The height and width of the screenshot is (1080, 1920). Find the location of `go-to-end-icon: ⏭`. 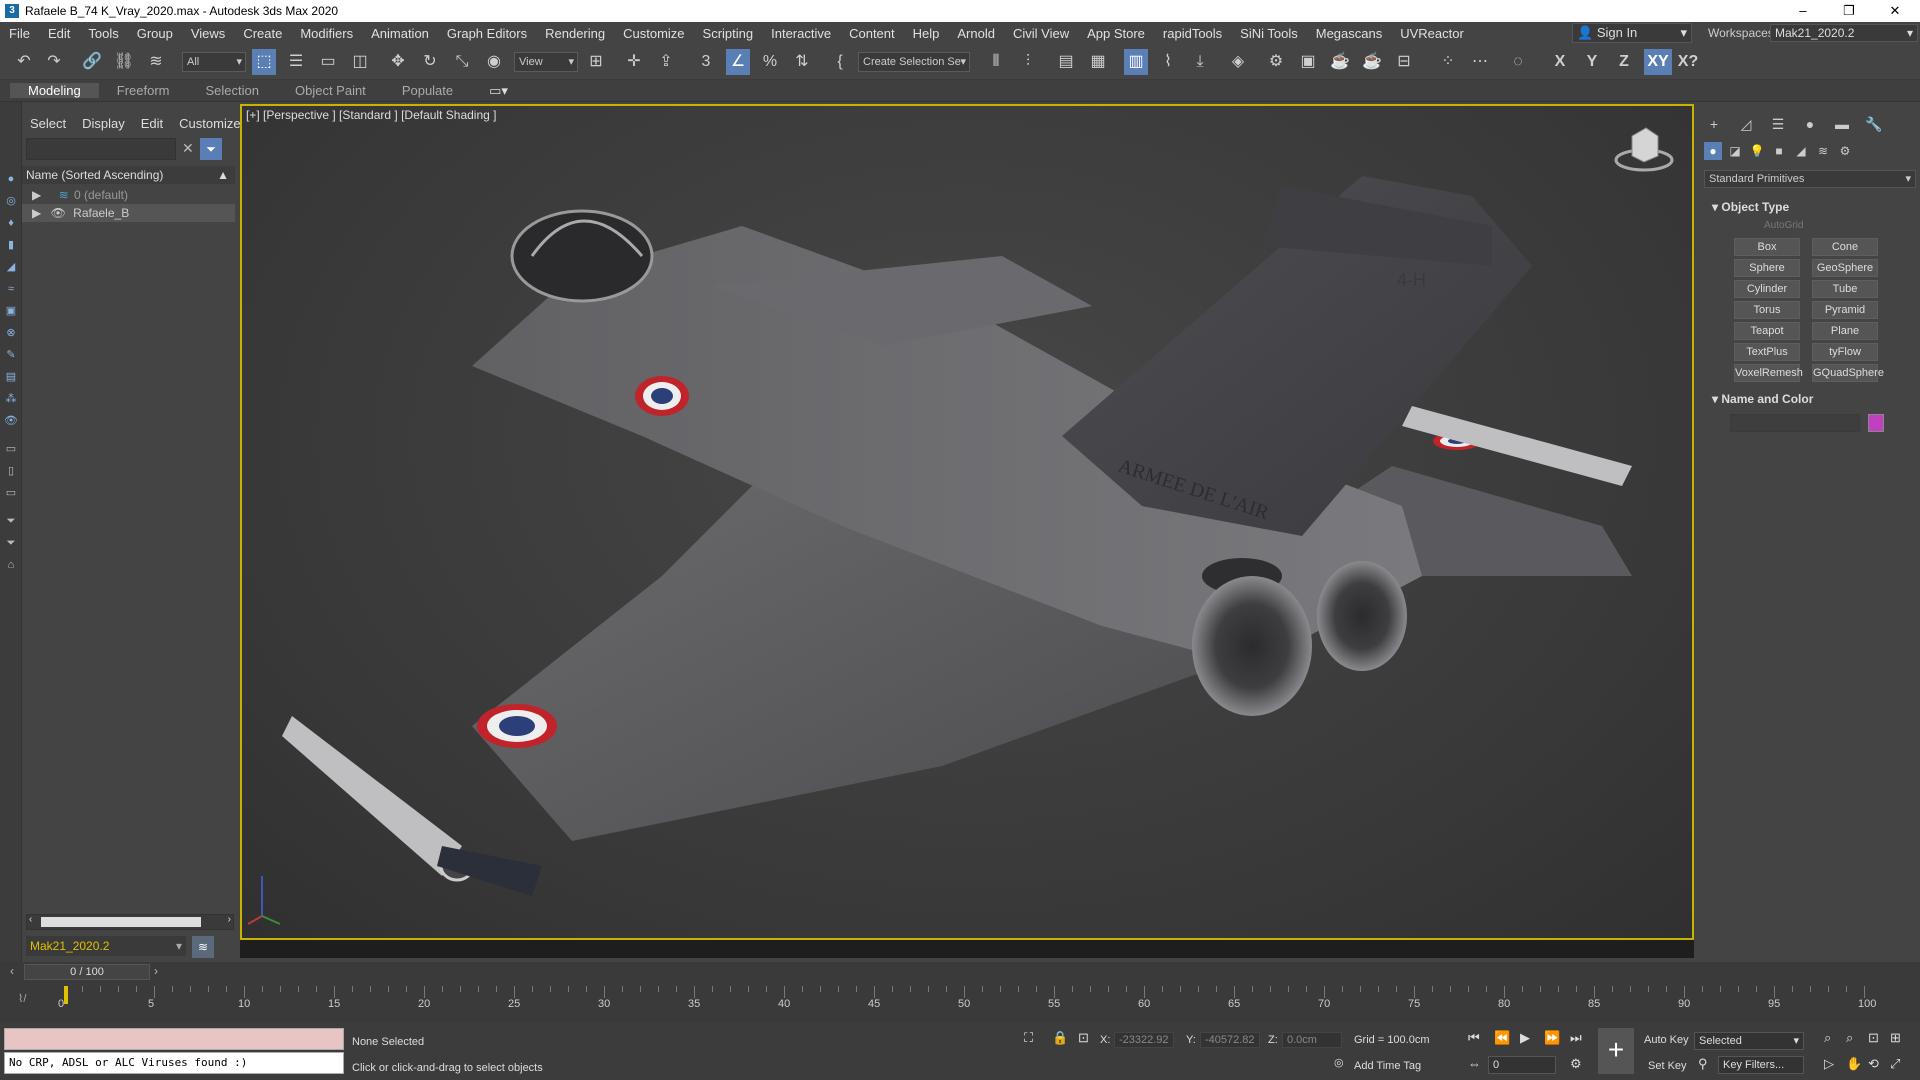

go-to-end-icon: ⏭ is located at coordinates (1576, 1038).